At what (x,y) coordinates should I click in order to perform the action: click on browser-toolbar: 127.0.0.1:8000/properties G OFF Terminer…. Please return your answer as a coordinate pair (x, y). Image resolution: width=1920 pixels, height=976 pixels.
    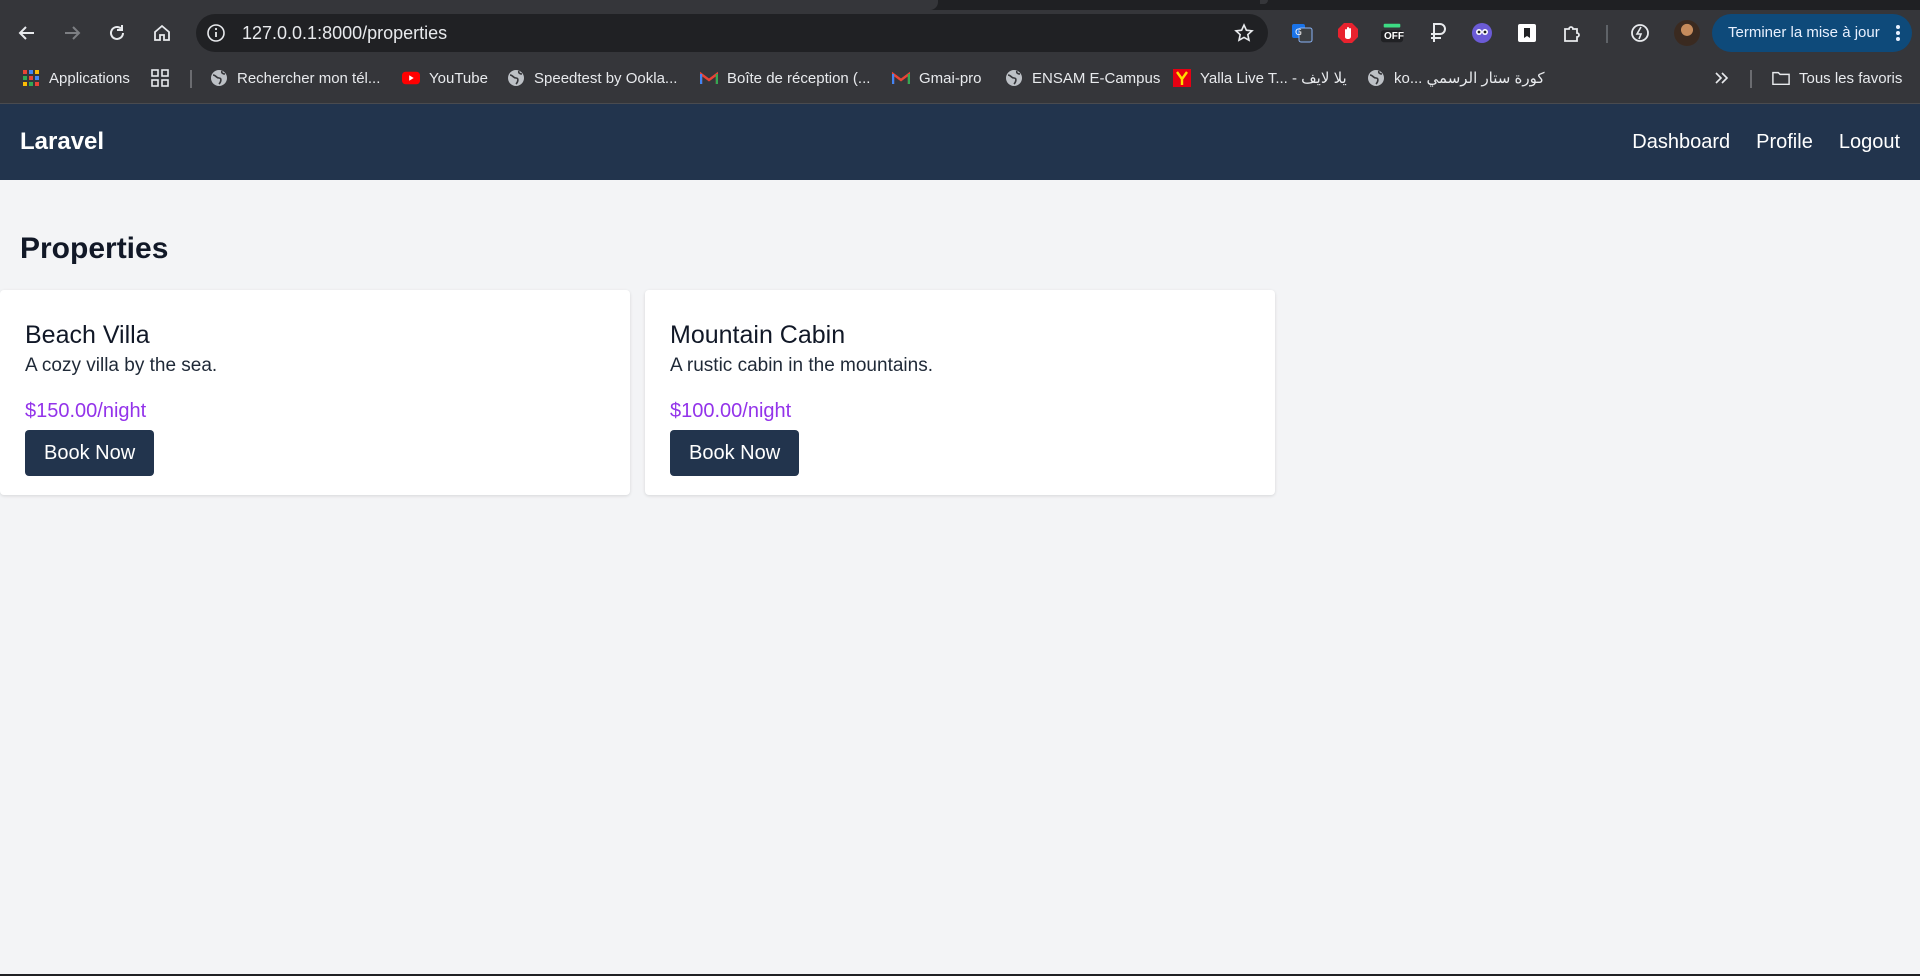
    Looking at the image, I should click on (960, 33).